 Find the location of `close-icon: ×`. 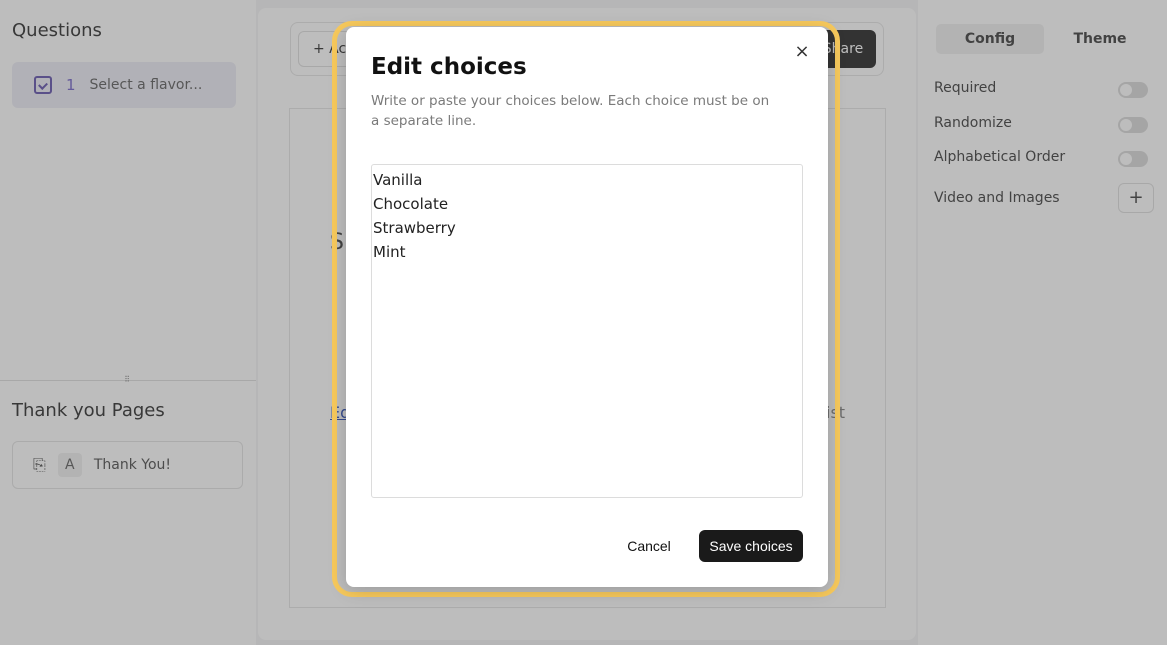

close-icon: × is located at coordinates (802, 52).